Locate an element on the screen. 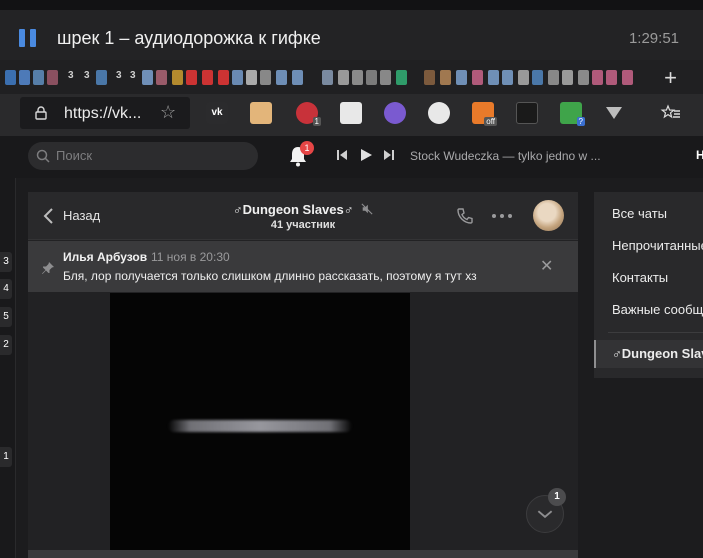 Image resolution: width=703 pixels, height=558 pixels. chat-header: Назад ♂Dungeon Slaves♂ 41 участник is located at coordinates (303, 216).